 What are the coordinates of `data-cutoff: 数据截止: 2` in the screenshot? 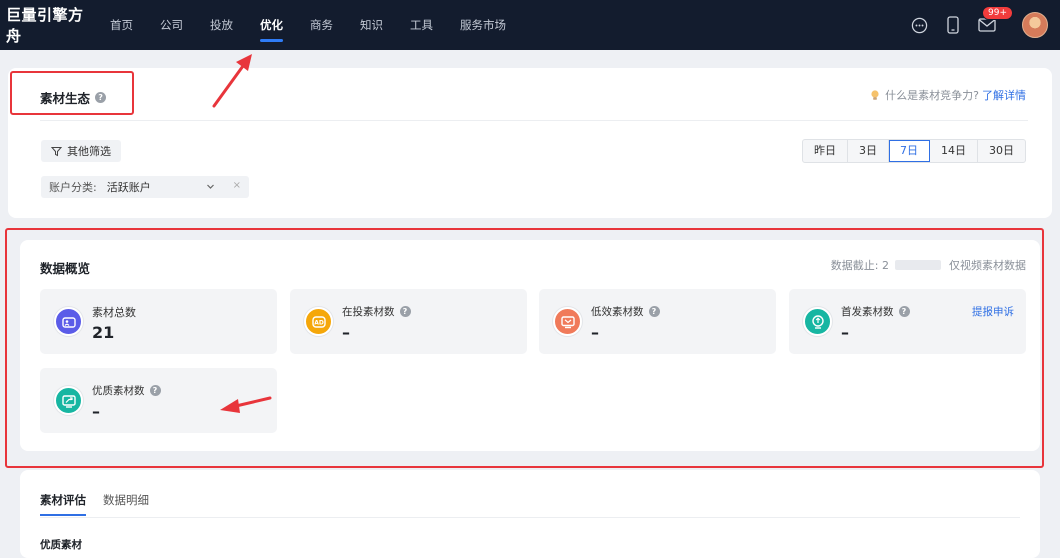 It's located at (859, 265).